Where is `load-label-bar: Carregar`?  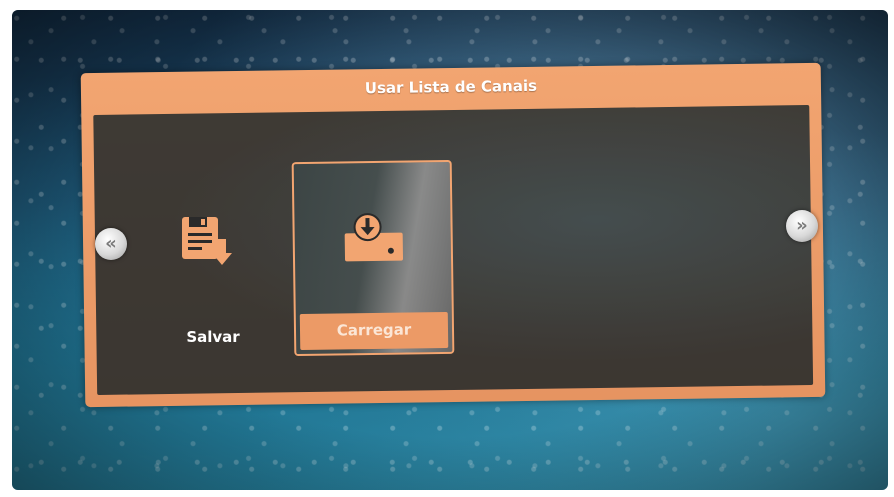 load-label-bar: Carregar is located at coordinates (374, 331).